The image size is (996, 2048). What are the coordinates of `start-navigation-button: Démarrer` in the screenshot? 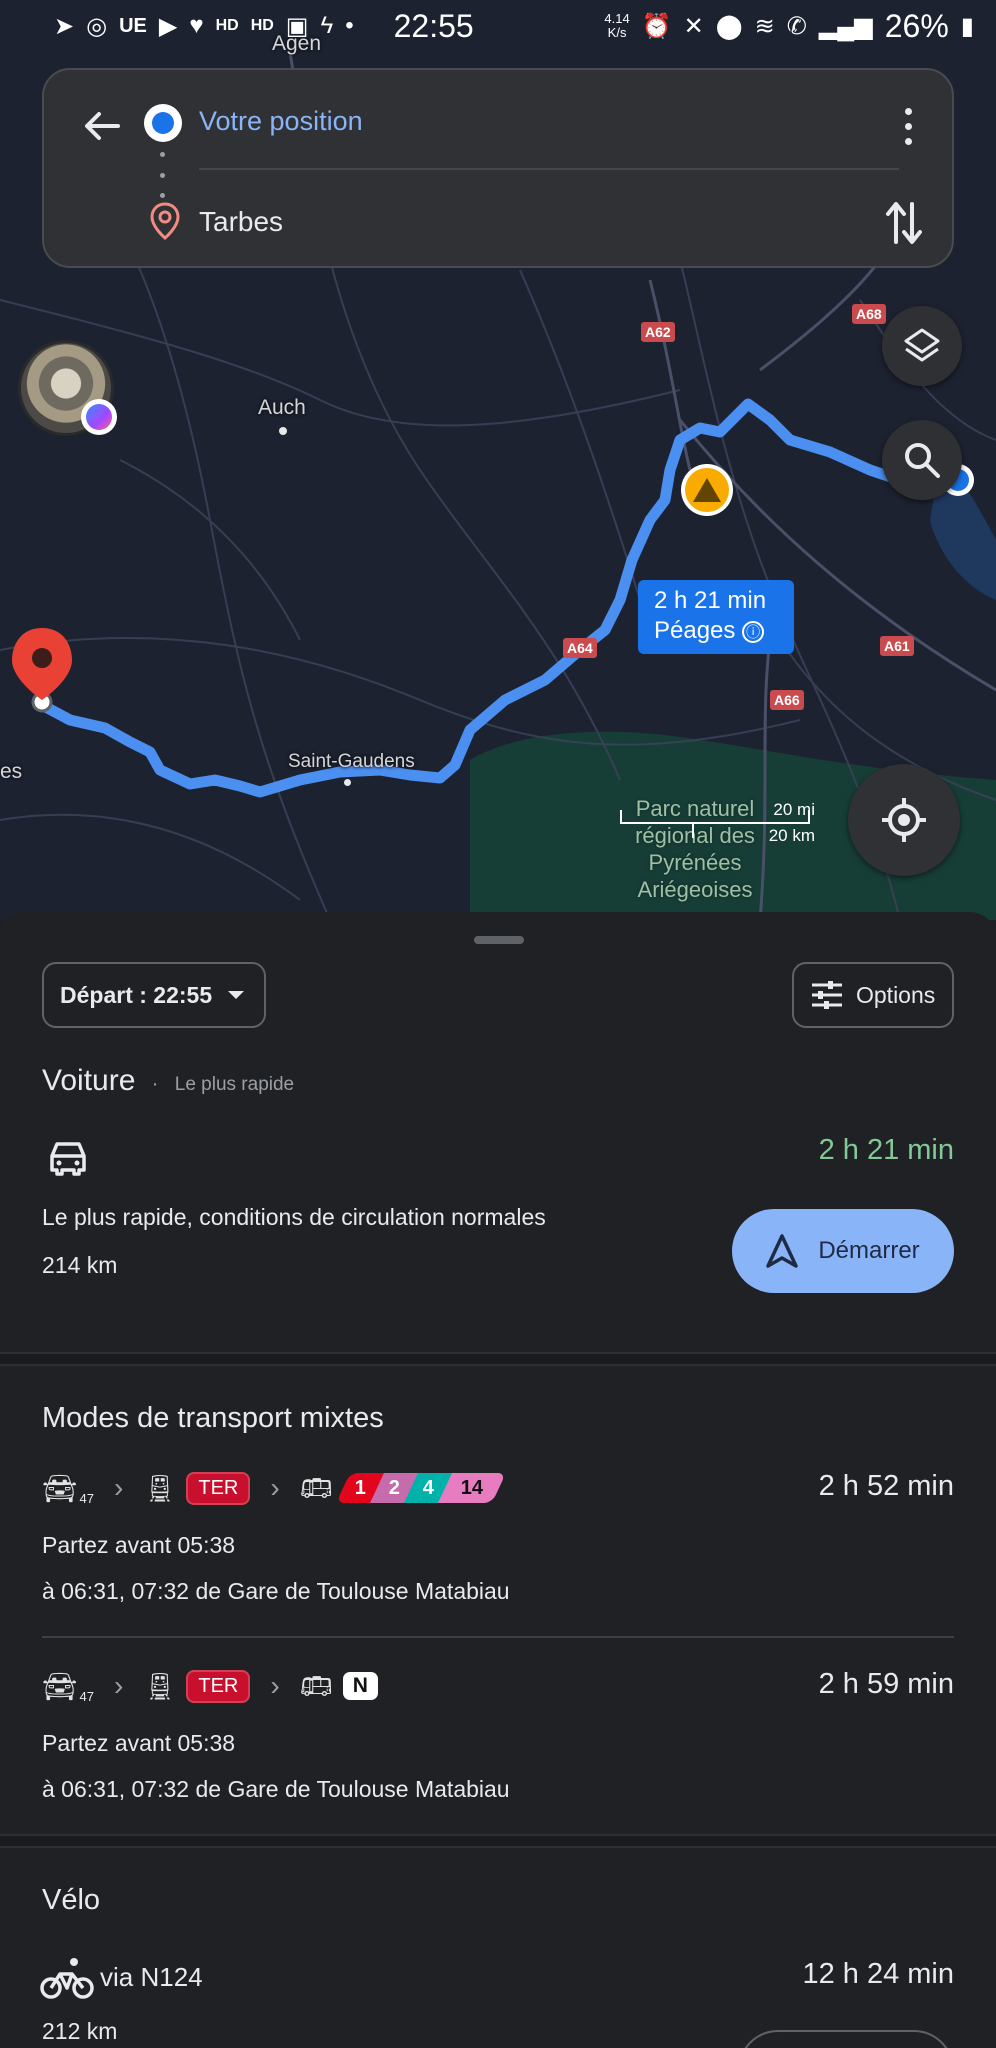 It's located at (843, 1251).